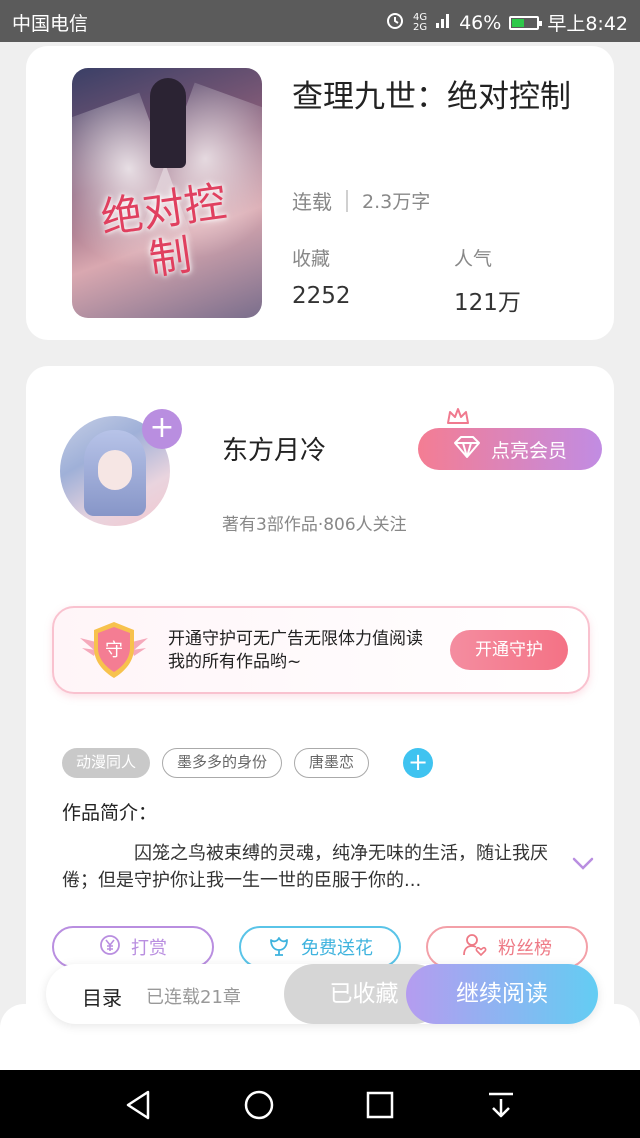 The image size is (640, 1138). What do you see at coordinates (321, 296) in the screenshot?
I see `stat-value: 2252` at bounding box center [321, 296].